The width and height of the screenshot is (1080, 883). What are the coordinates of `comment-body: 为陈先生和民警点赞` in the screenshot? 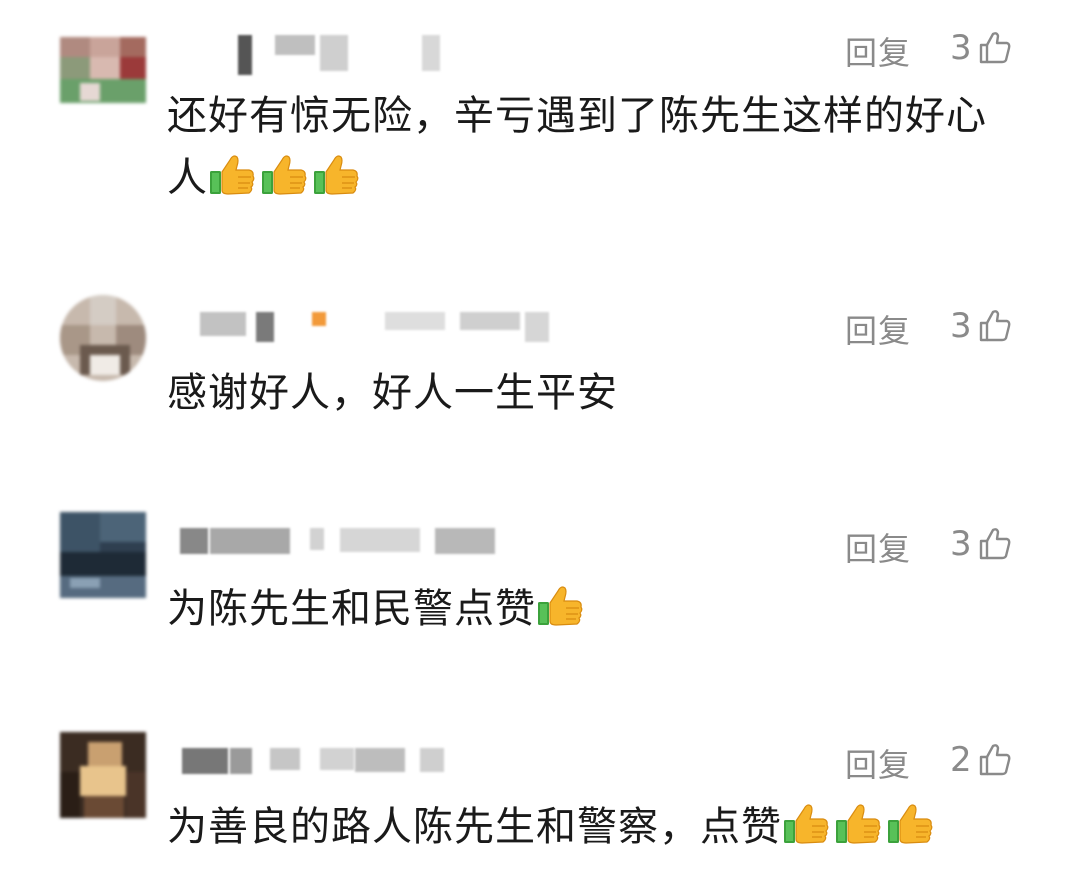 It's located at (351, 609).